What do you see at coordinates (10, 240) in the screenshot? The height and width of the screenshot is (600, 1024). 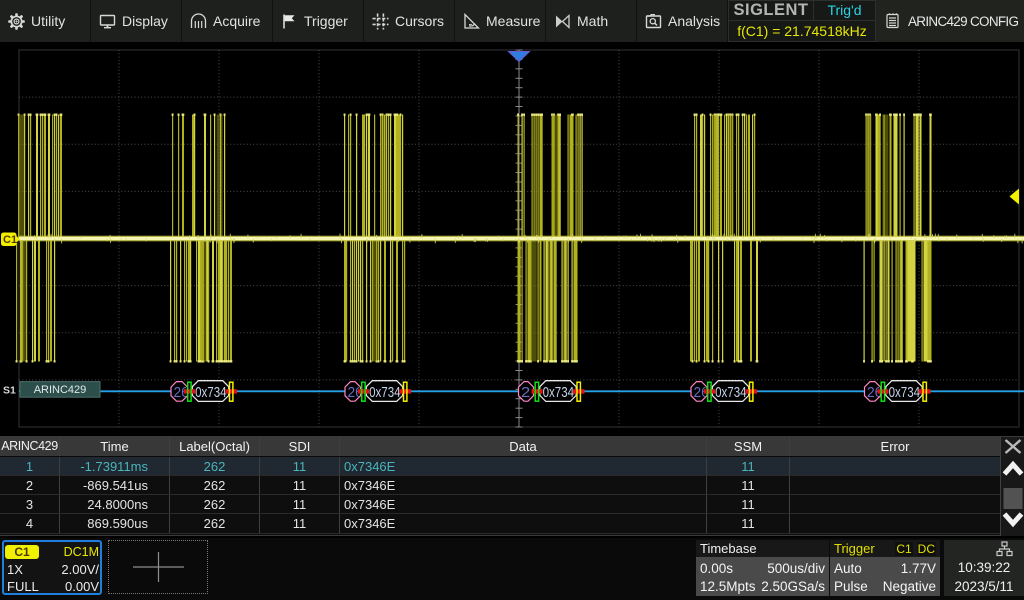 I see `svg-text: C1` at bounding box center [10, 240].